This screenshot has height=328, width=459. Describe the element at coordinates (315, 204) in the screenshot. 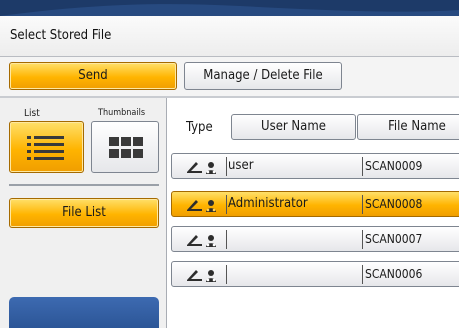

I see `table-row-selected: Administrator SCAN0008` at that location.